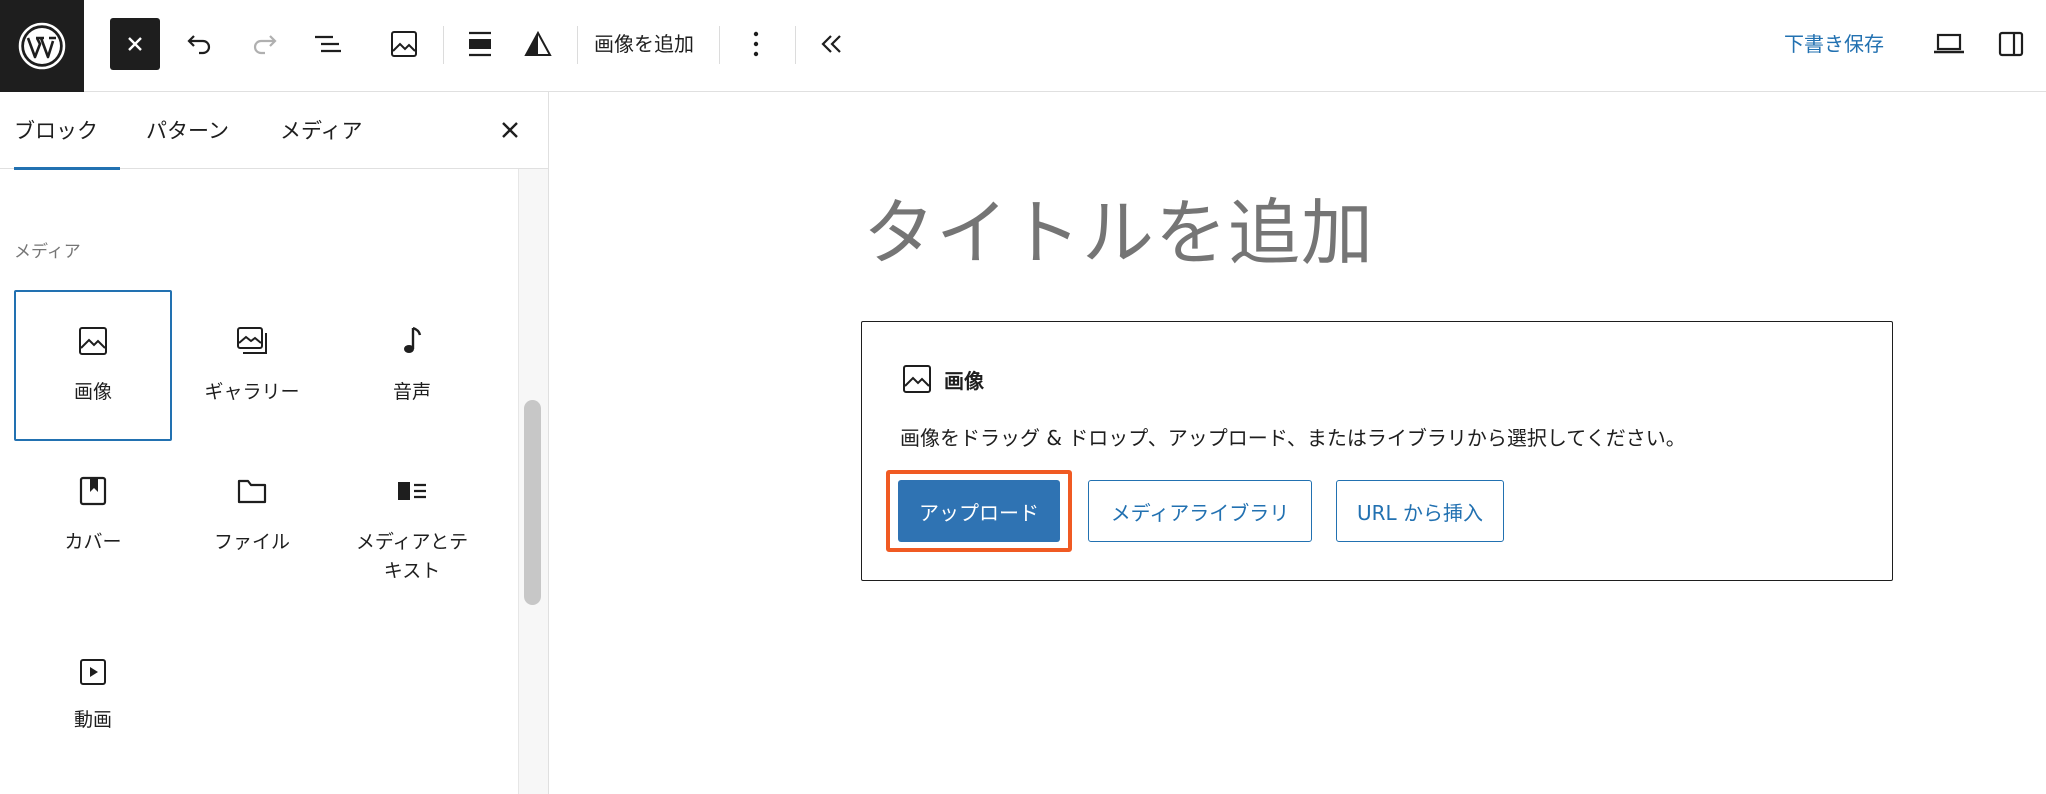  What do you see at coordinates (1023, 46) in the screenshot?
I see `editor-toolbar: 画像を追加 下書き保存` at bounding box center [1023, 46].